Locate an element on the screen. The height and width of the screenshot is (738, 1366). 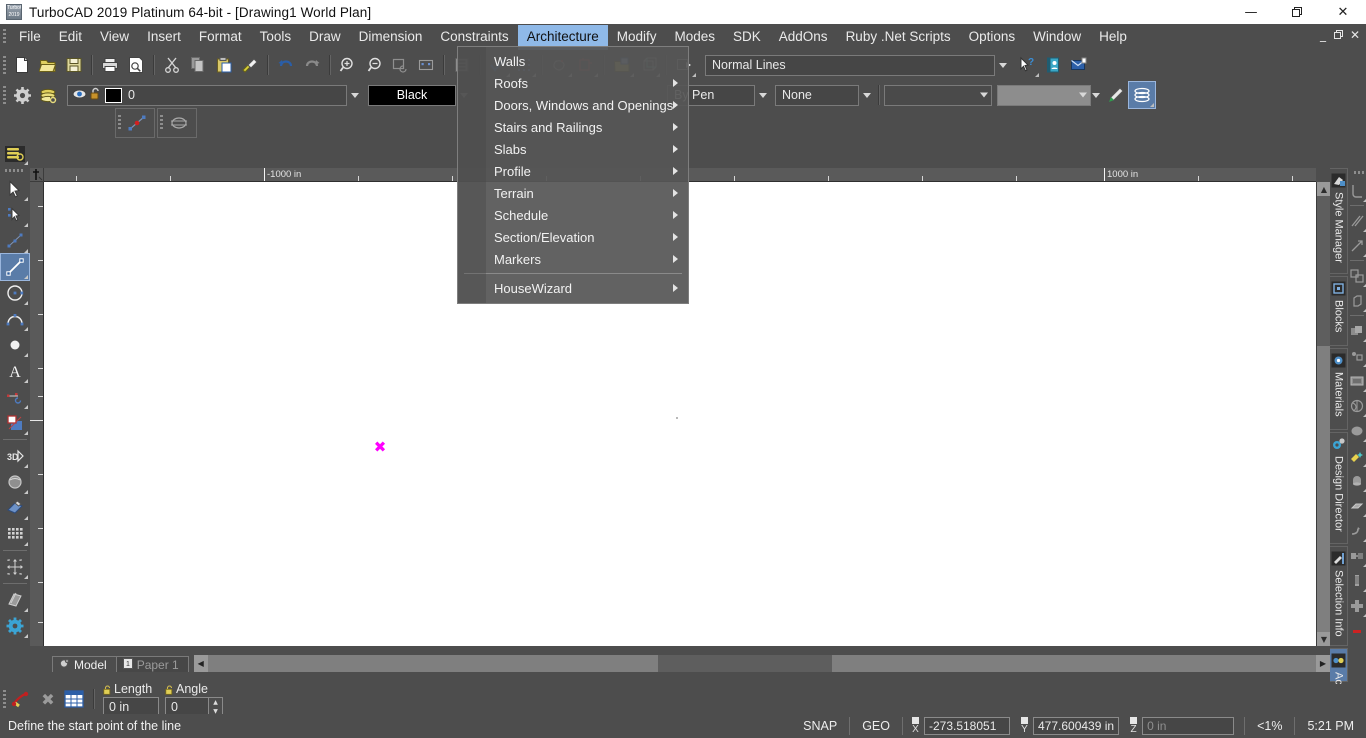
menu-draw: Draw is located at coordinates (325, 37).